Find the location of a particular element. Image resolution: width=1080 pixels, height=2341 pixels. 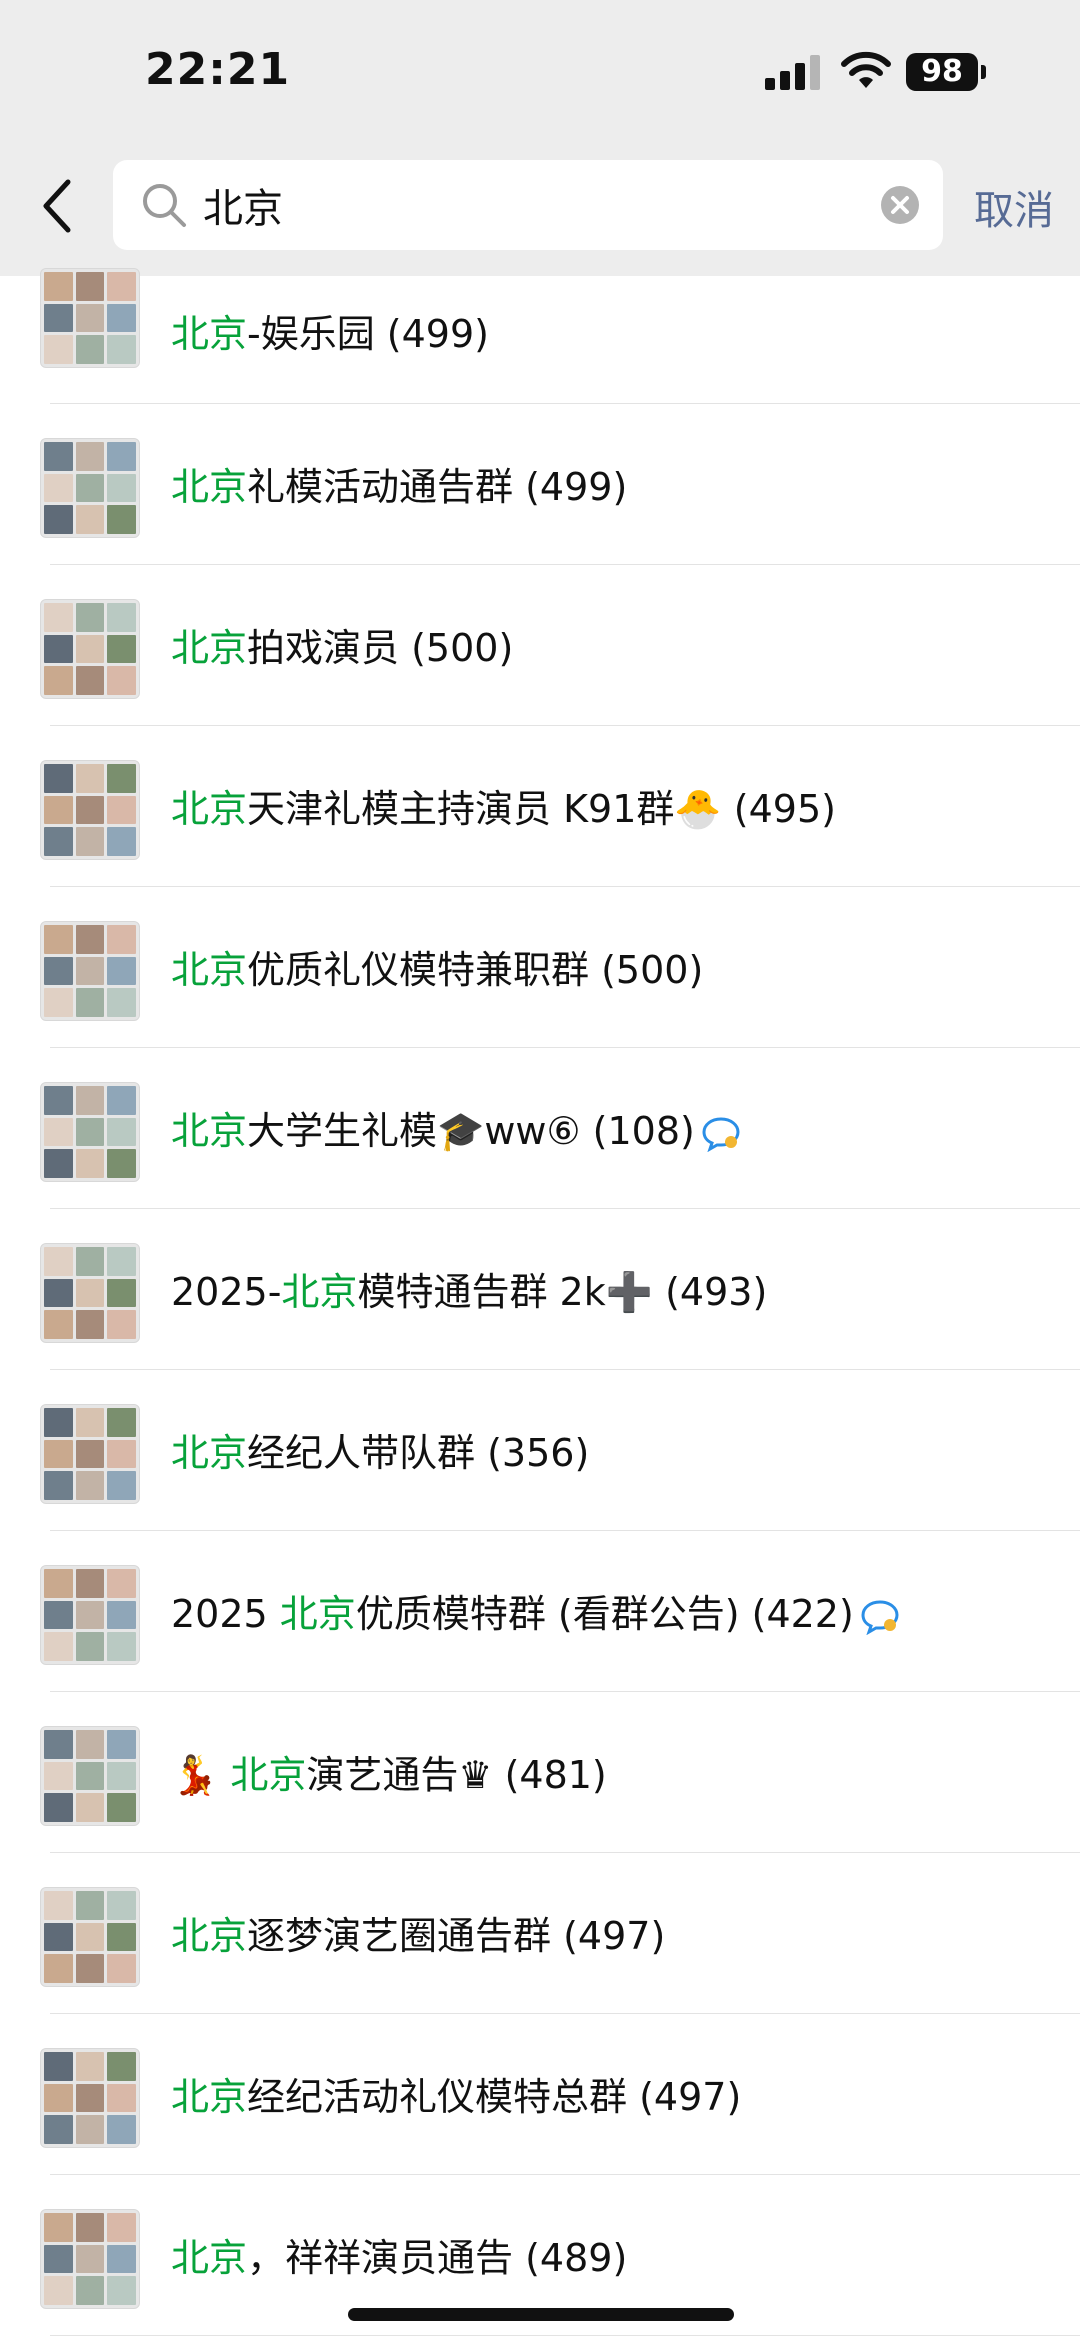

group-name-suffix: 礼模活动通告群 (499) is located at coordinates (437, 487).